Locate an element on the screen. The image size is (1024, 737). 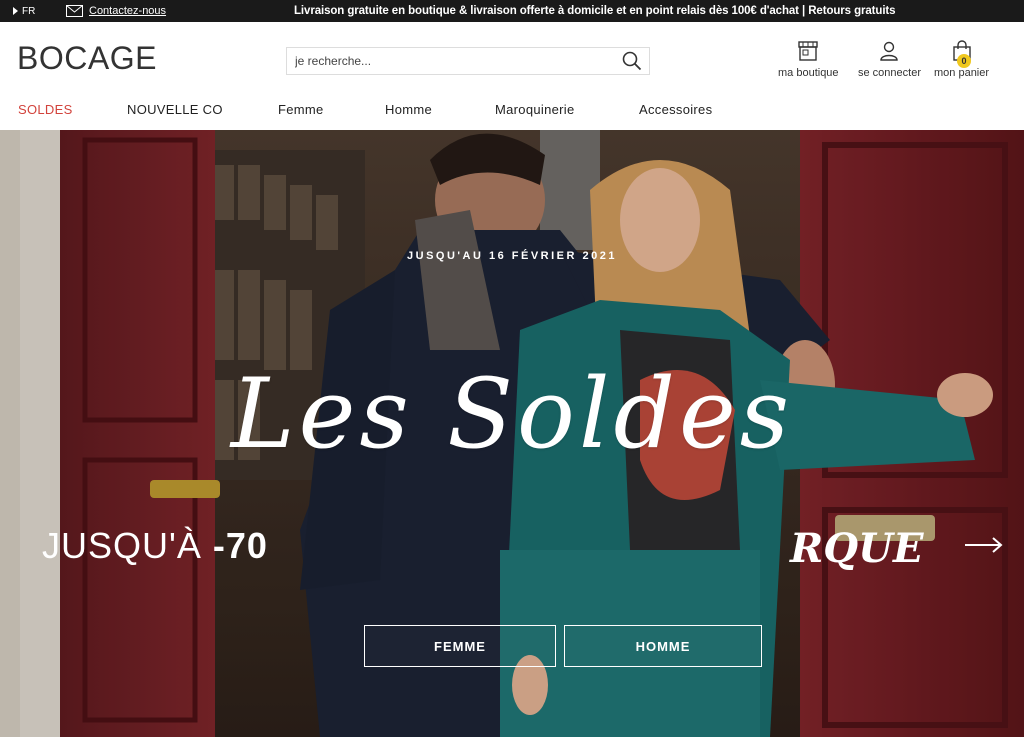
carousel-text: RQUE is located at coordinates (857, 548).